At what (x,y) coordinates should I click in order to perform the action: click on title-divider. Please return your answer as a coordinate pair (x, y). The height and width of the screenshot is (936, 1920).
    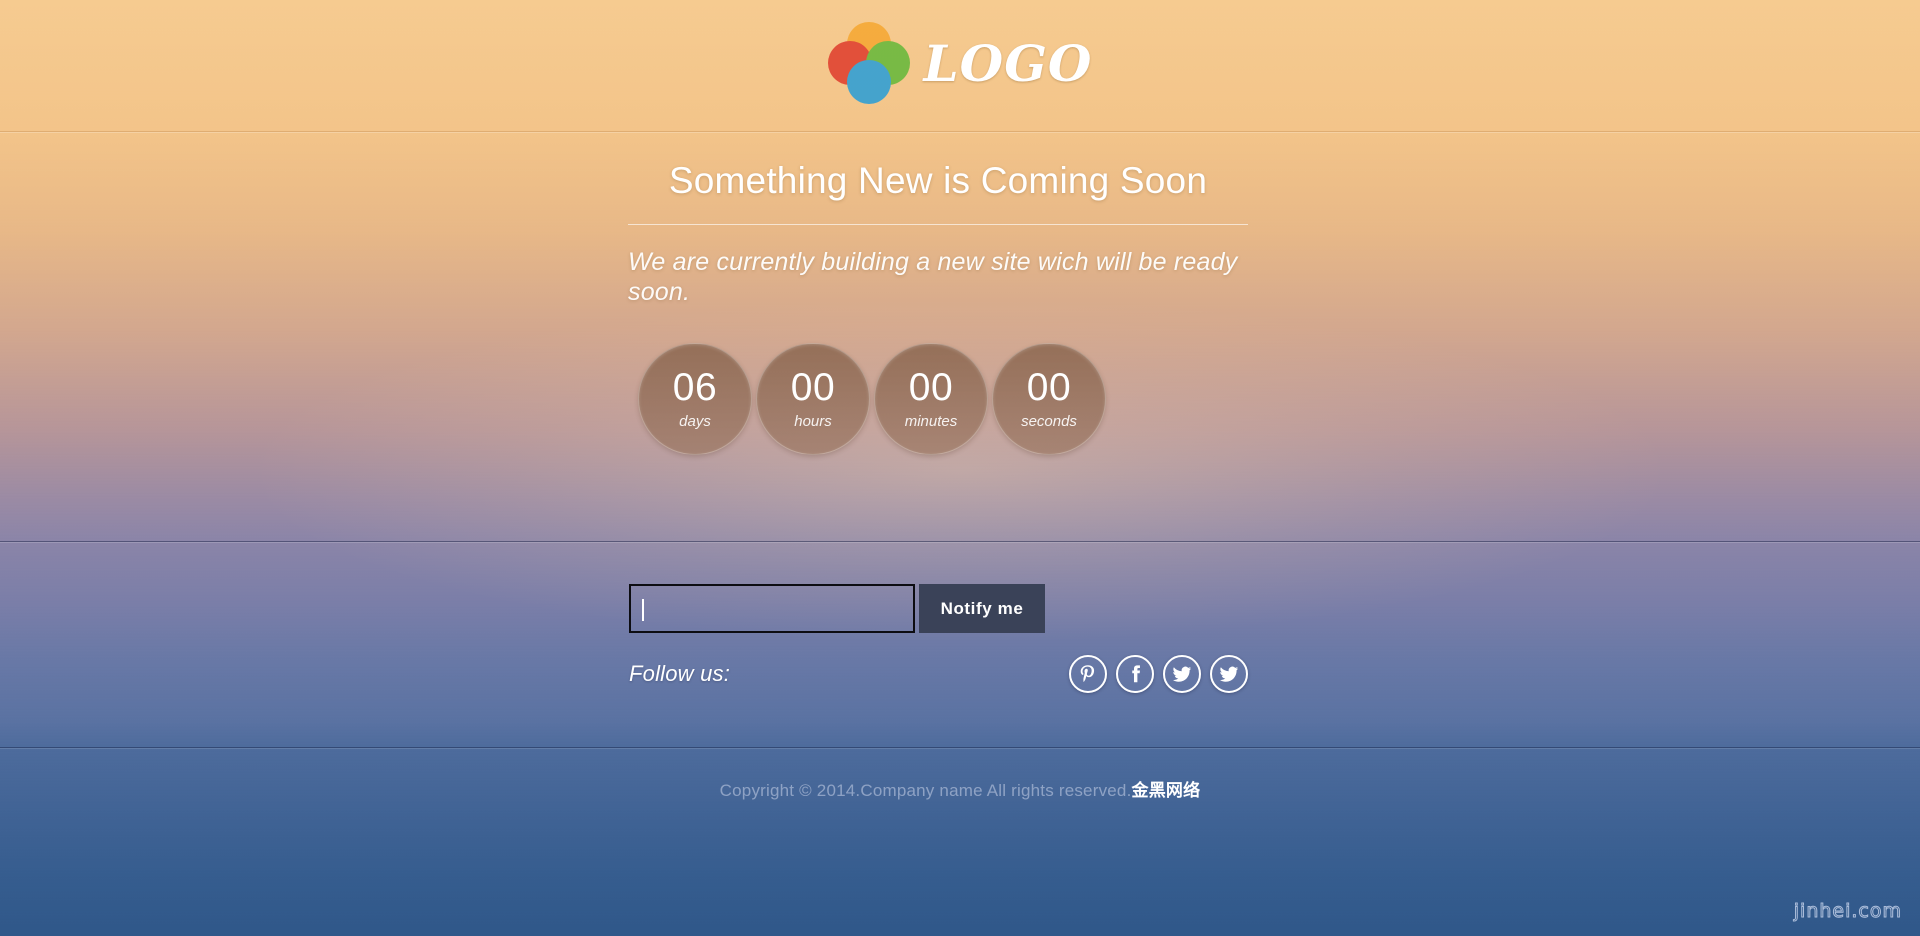
    Looking at the image, I should click on (938, 224).